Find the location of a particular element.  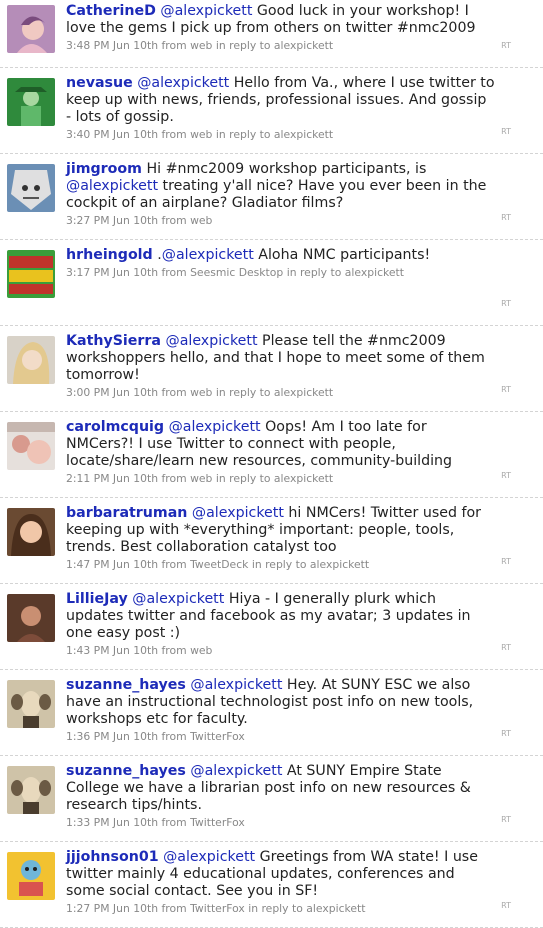

tweet-timestamp: 3:17 PM Jun 10th is located at coordinates (112, 272).